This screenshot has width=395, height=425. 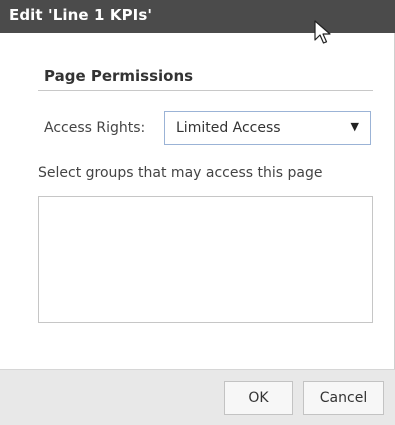 What do you see at coordinates (323, 33) in the screenshot?
I see `mouse-pointer-icon` at bounding box center [323, 33].